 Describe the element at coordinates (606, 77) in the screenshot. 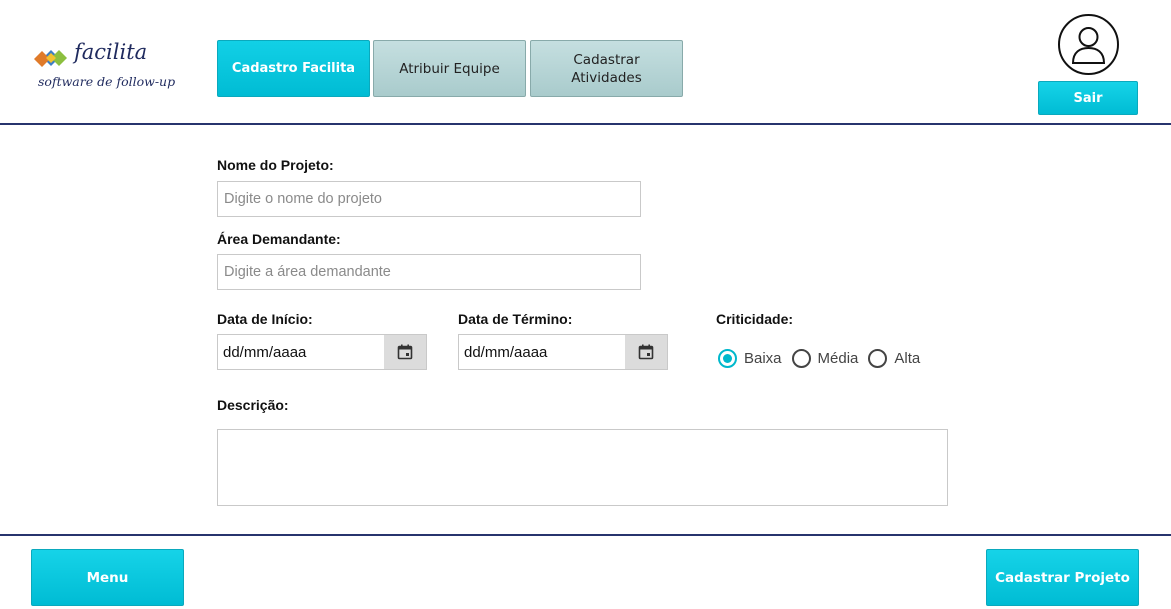

I see `tab-label-line2: Atividades` at that location.